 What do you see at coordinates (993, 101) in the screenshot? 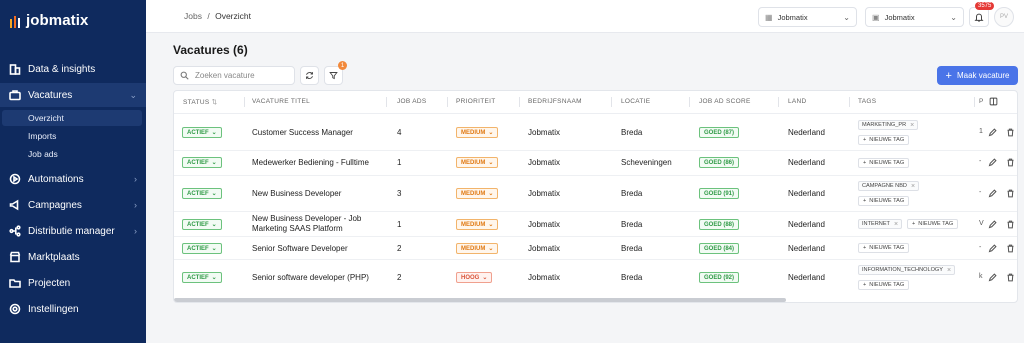
I see `column-settings-icon` at bounding box center [993, 101].